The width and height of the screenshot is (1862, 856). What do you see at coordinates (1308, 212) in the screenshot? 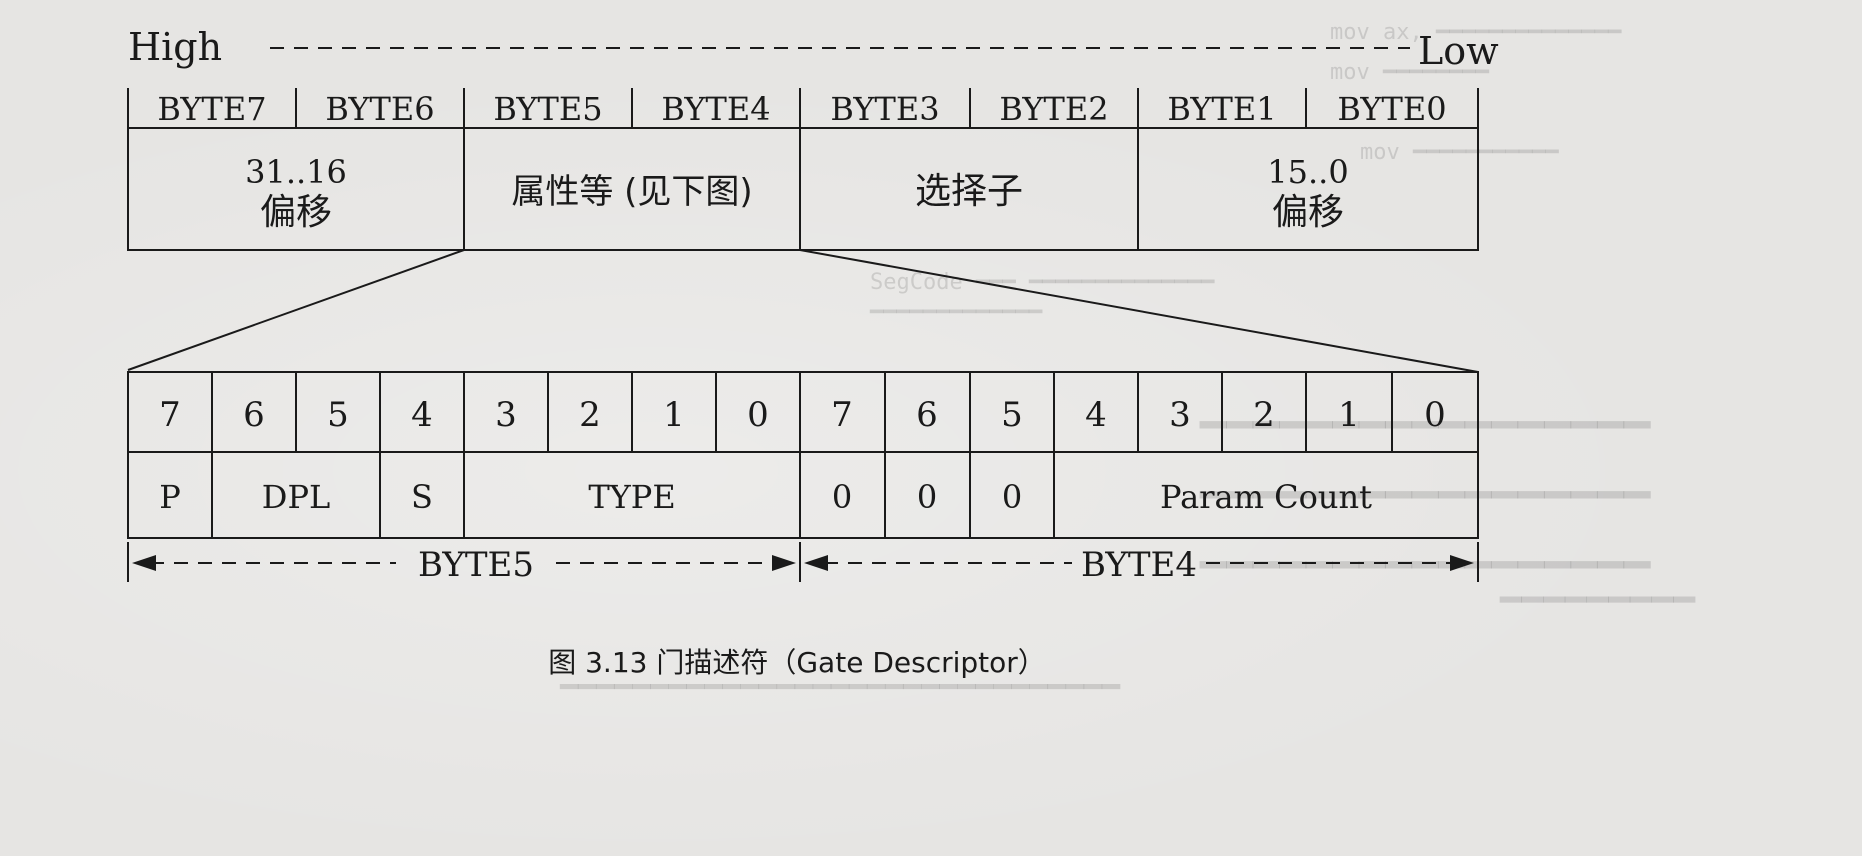
I see `offset-low-label: 偏移` at bounding box center [1308, 212].